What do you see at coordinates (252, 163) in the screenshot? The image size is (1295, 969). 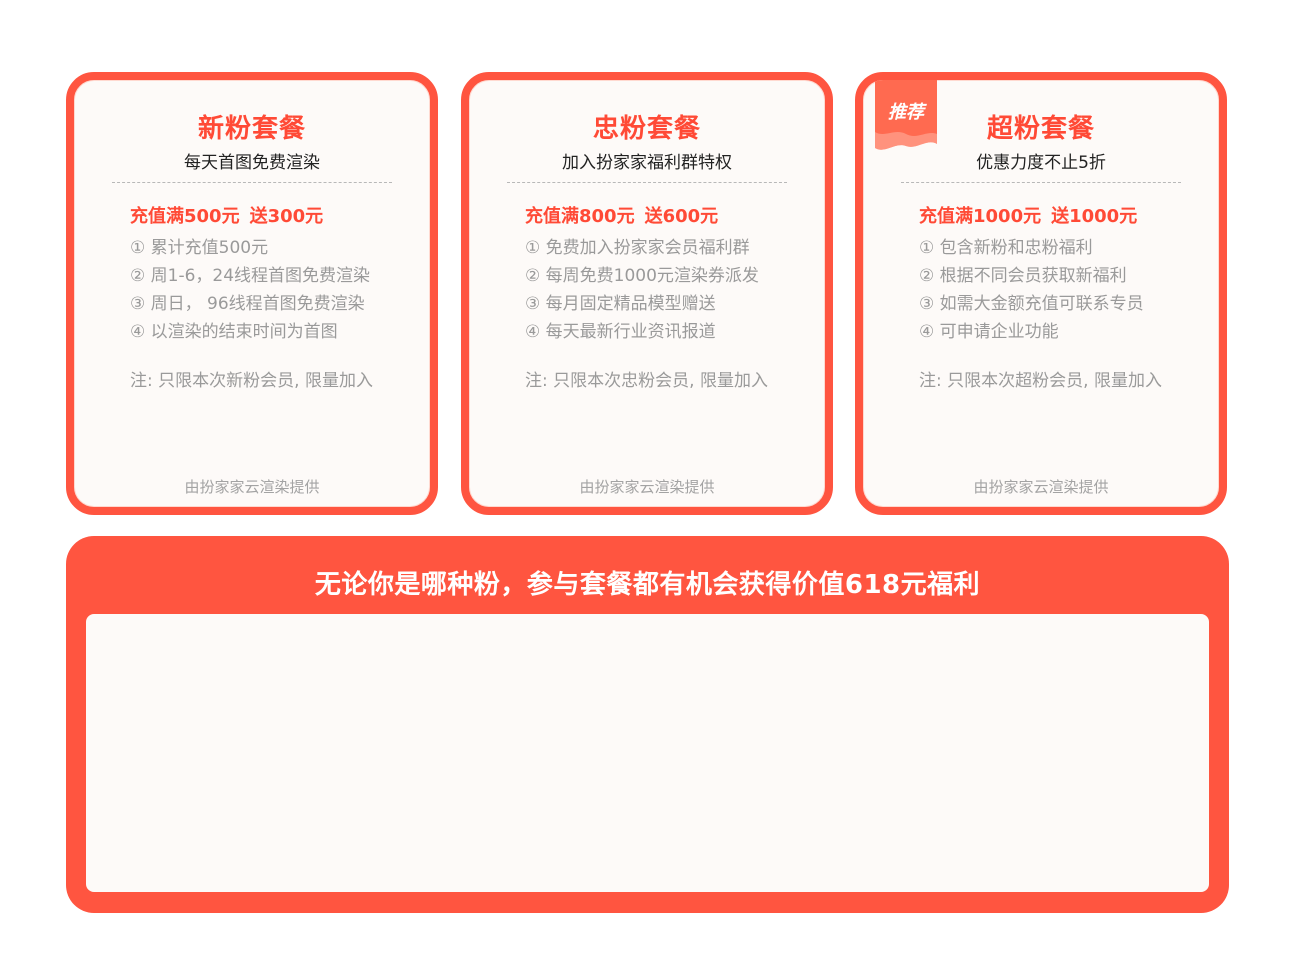 I see `card-subtitle: 每天首图免费渲染` at bounding box center [252, 163].